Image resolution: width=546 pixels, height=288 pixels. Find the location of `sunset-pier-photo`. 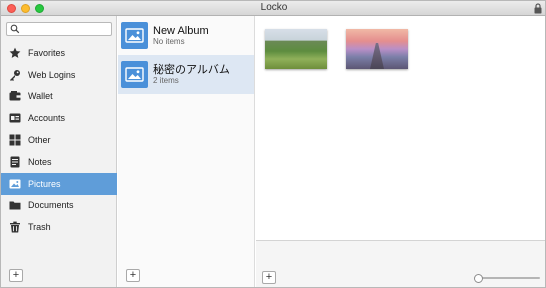

sunset-pier-photo is located at coordinates (377, 49).